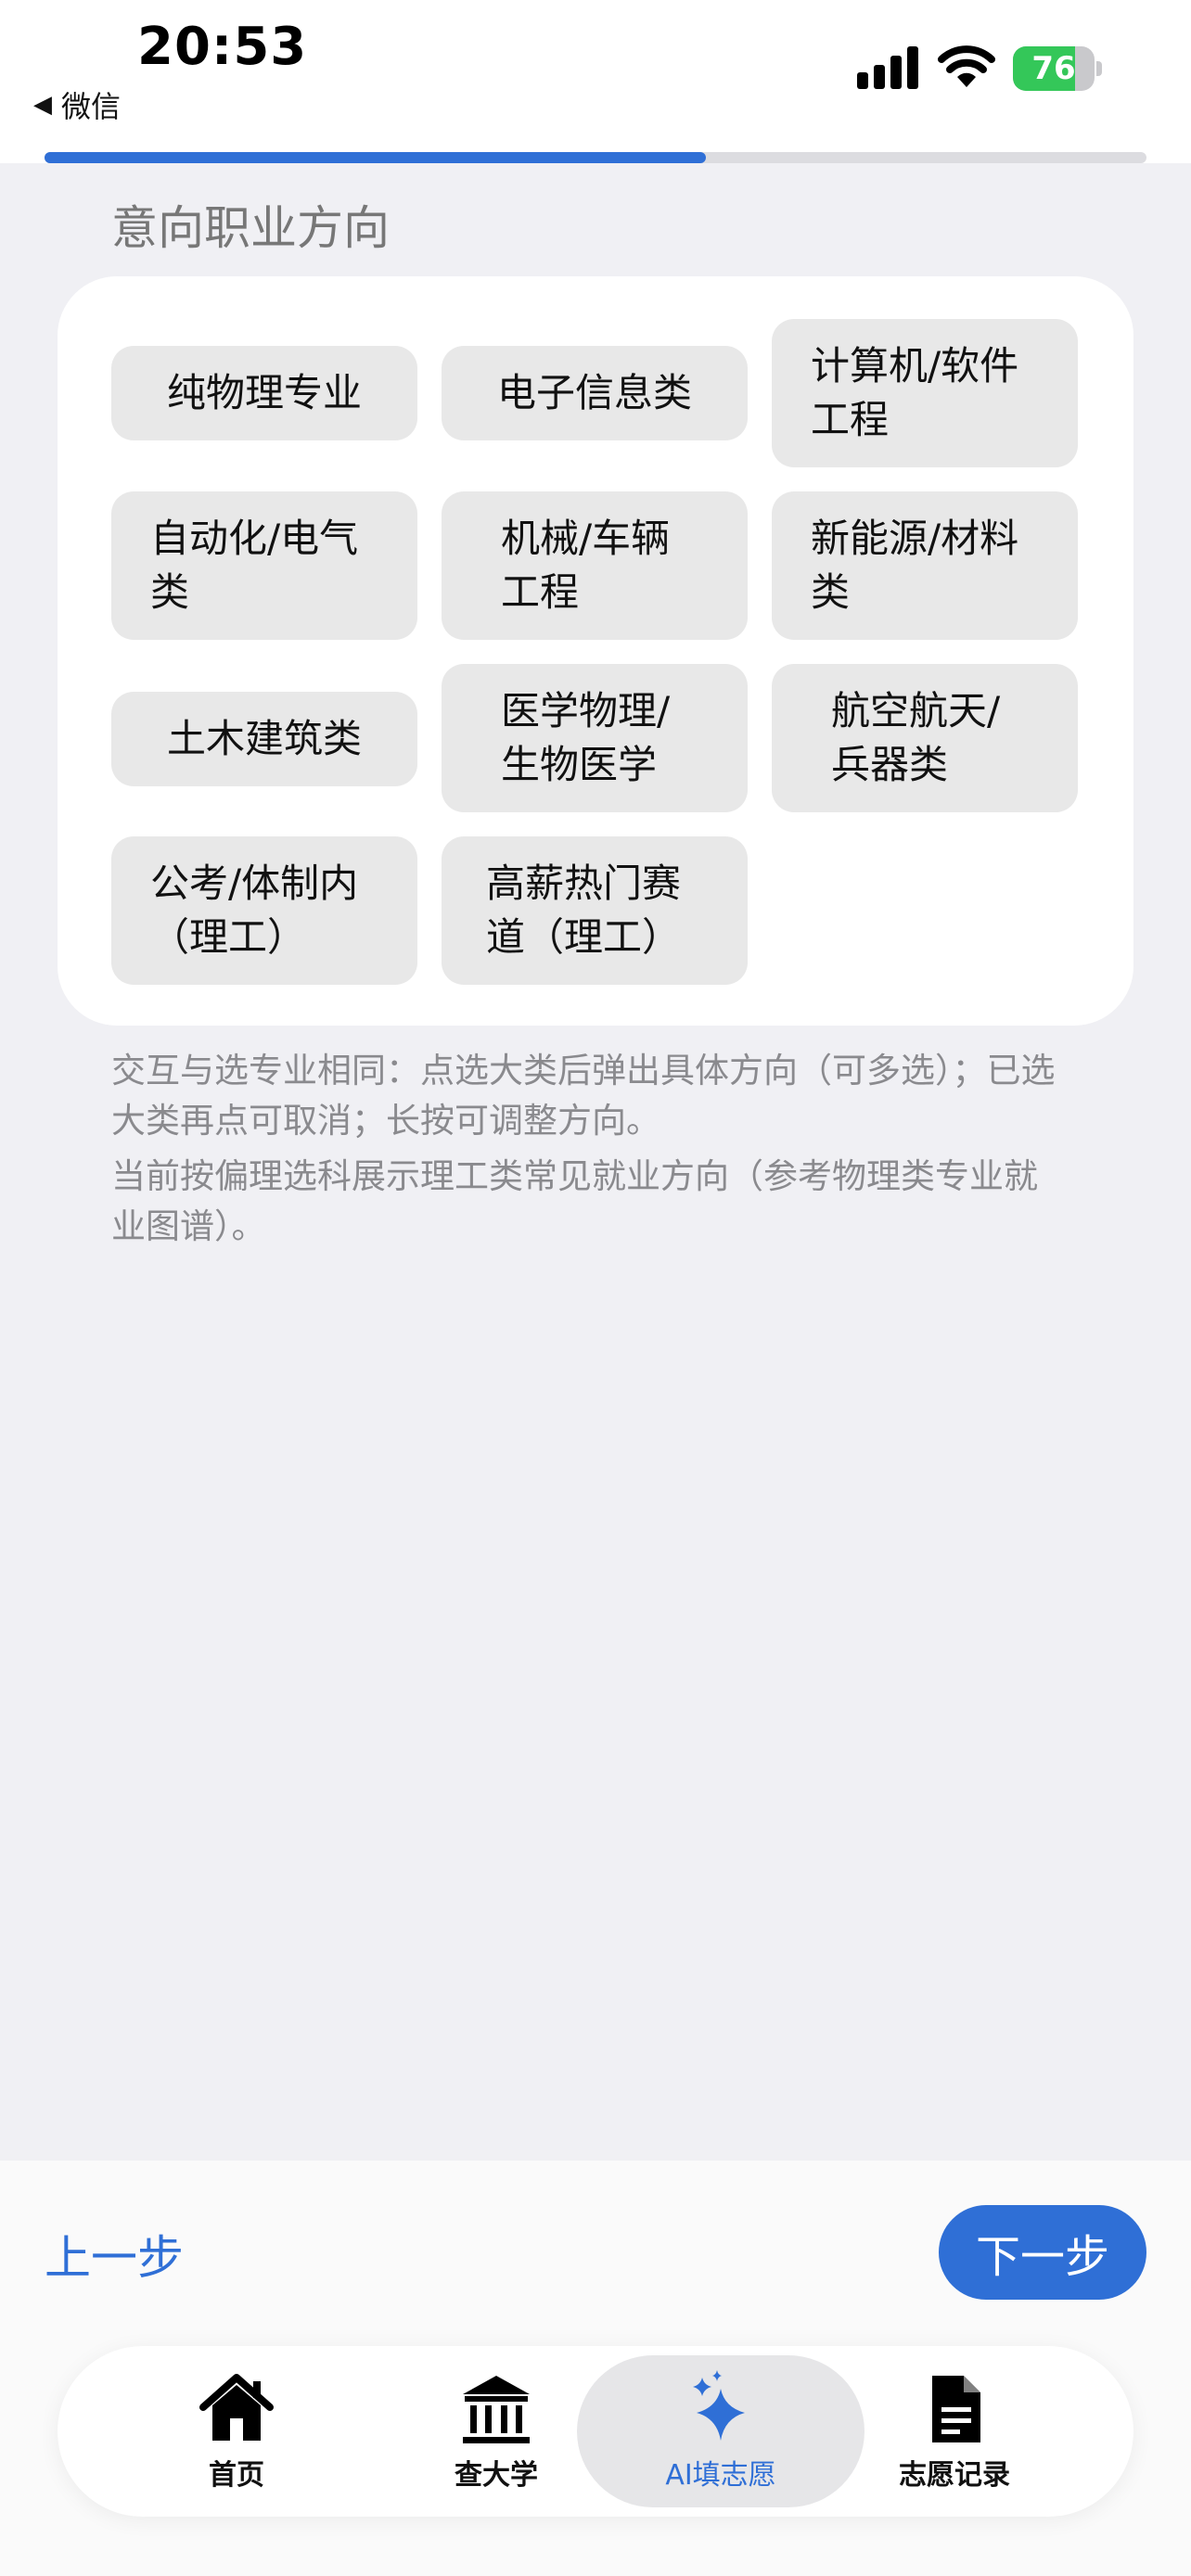 Image resolution: width=1191 pixels, height=2576 pixels. What do you see at coordinates (222, 47) in the screenshot?
I see `status-time: 20:53` at bounding box center [222, 47].